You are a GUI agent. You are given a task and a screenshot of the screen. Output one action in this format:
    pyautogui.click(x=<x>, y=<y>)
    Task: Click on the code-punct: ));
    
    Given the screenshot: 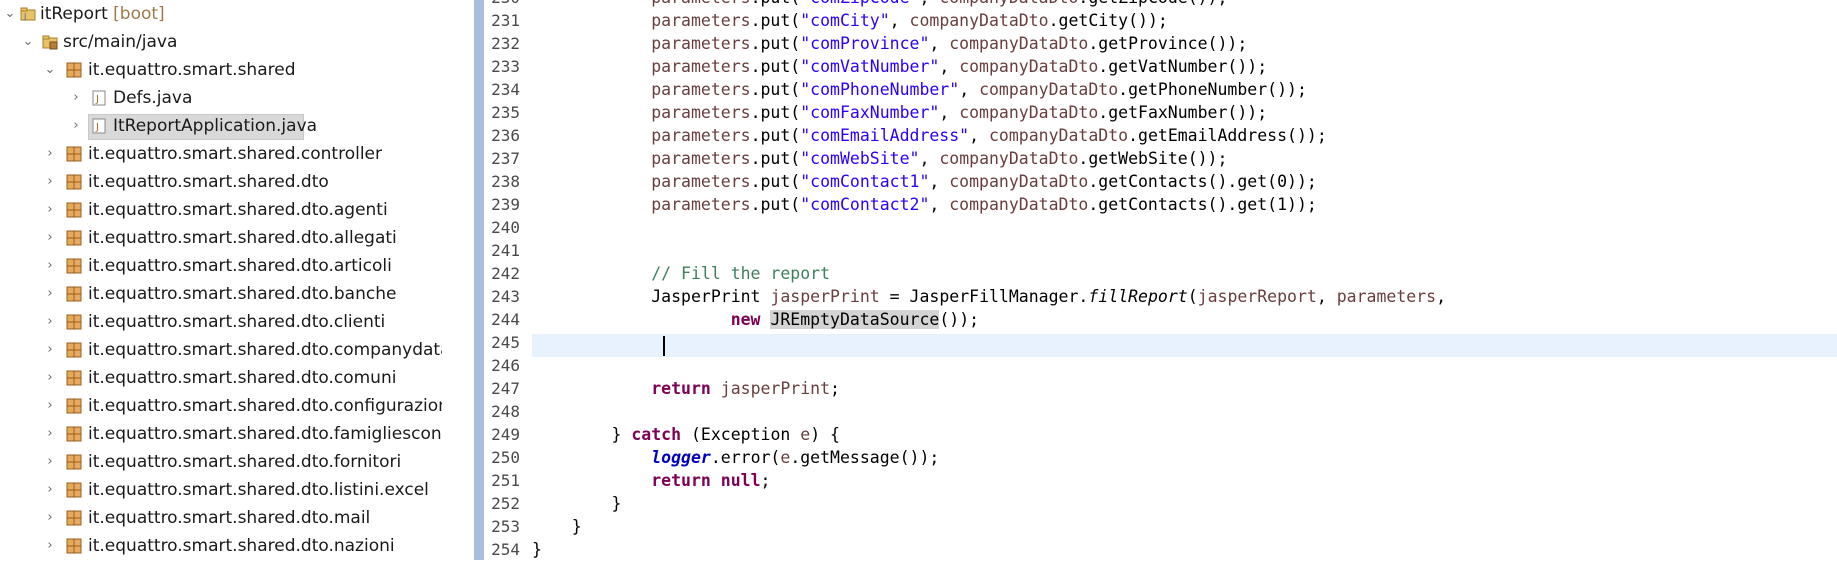 What is the action you would take?
    pyautogui.click(x=1302, y=181)
    